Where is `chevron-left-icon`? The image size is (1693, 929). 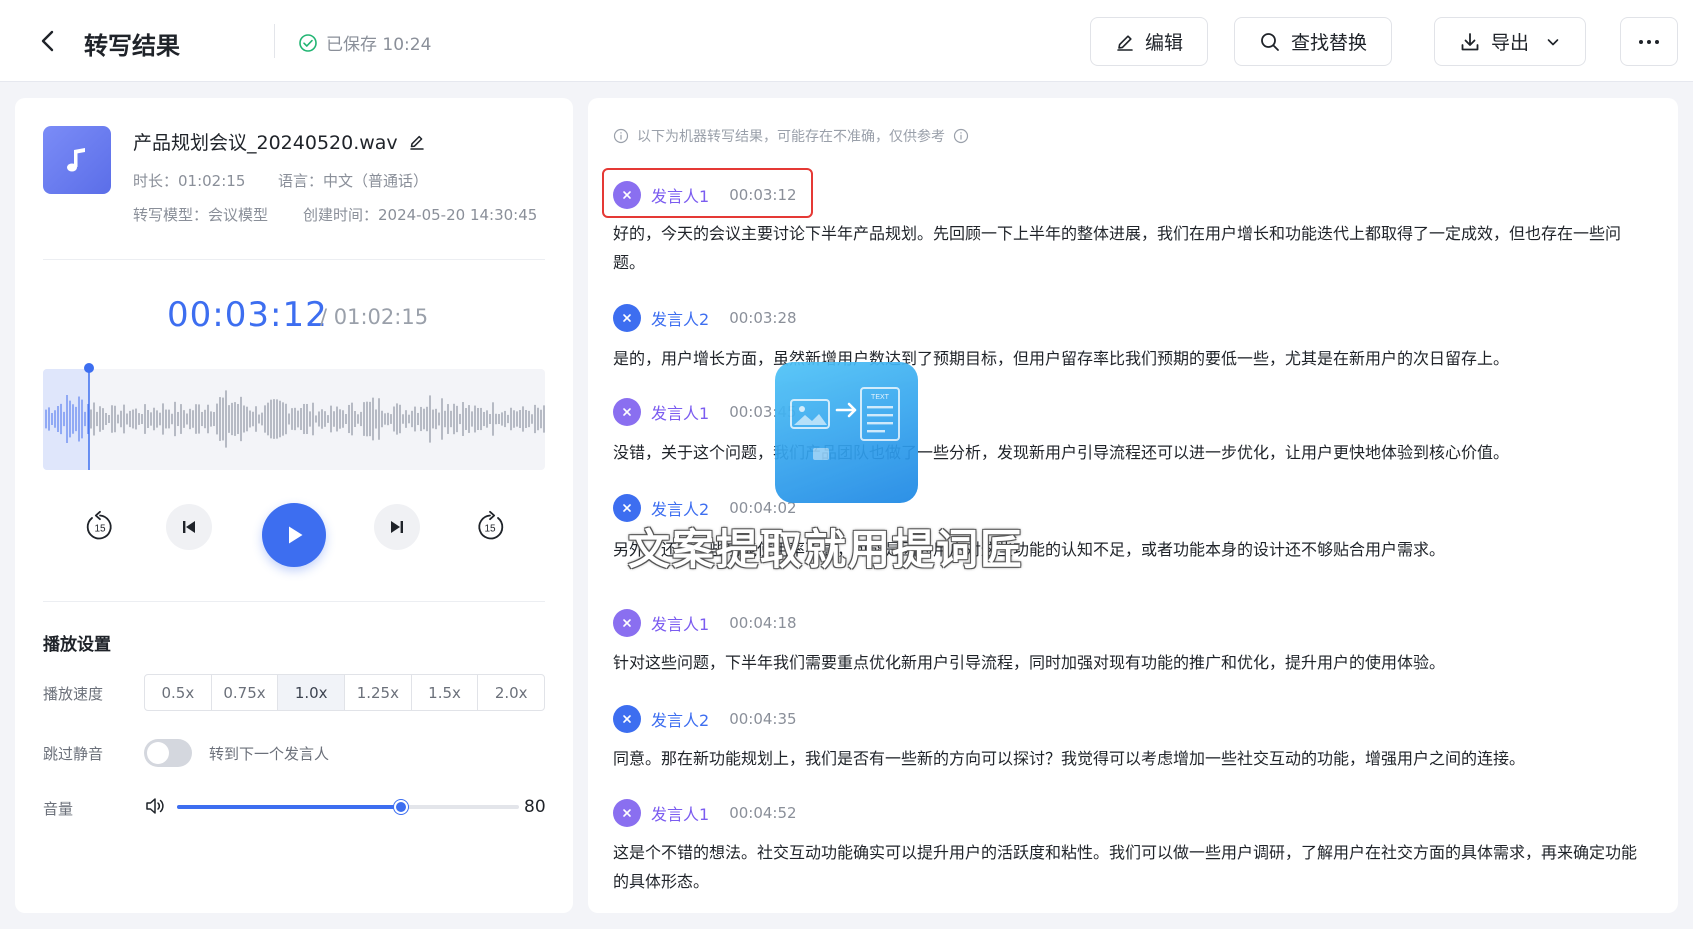
chevron-left-icon is located at coordinates (47, 41).